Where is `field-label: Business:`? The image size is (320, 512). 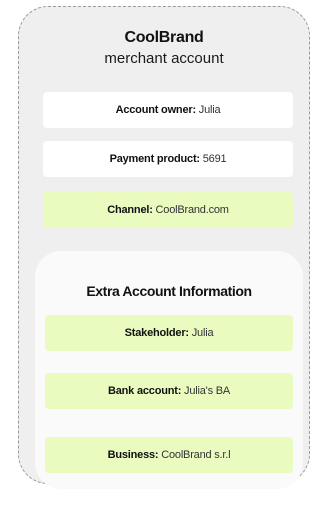
field-label: Business: is located at coordinates (133, 455).